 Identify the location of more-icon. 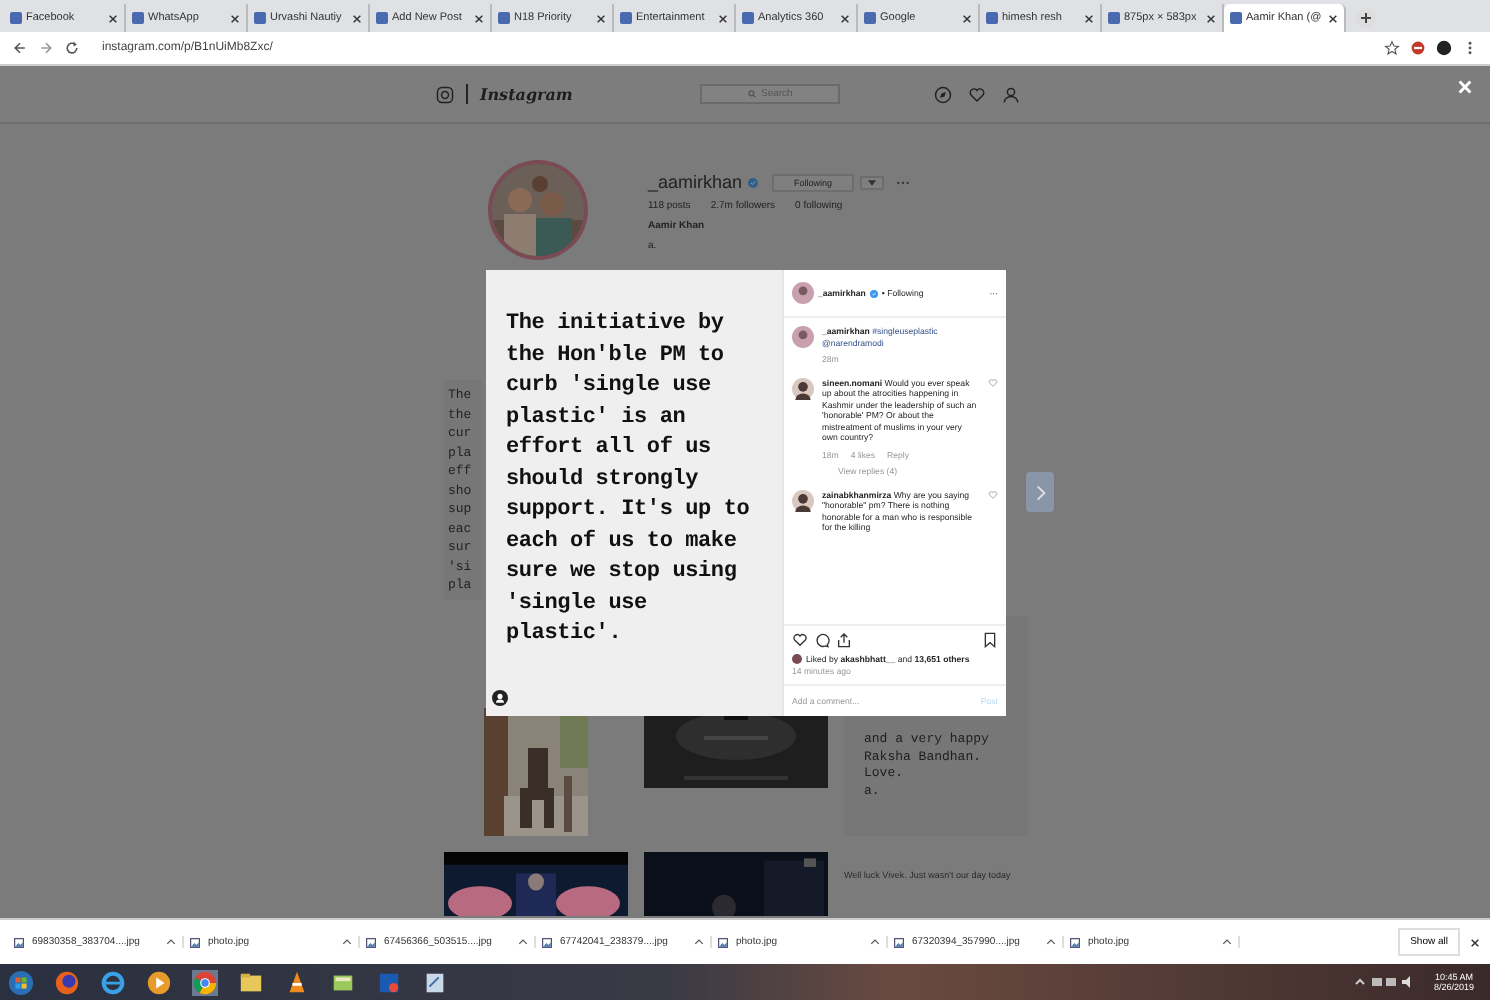
(903, 182).